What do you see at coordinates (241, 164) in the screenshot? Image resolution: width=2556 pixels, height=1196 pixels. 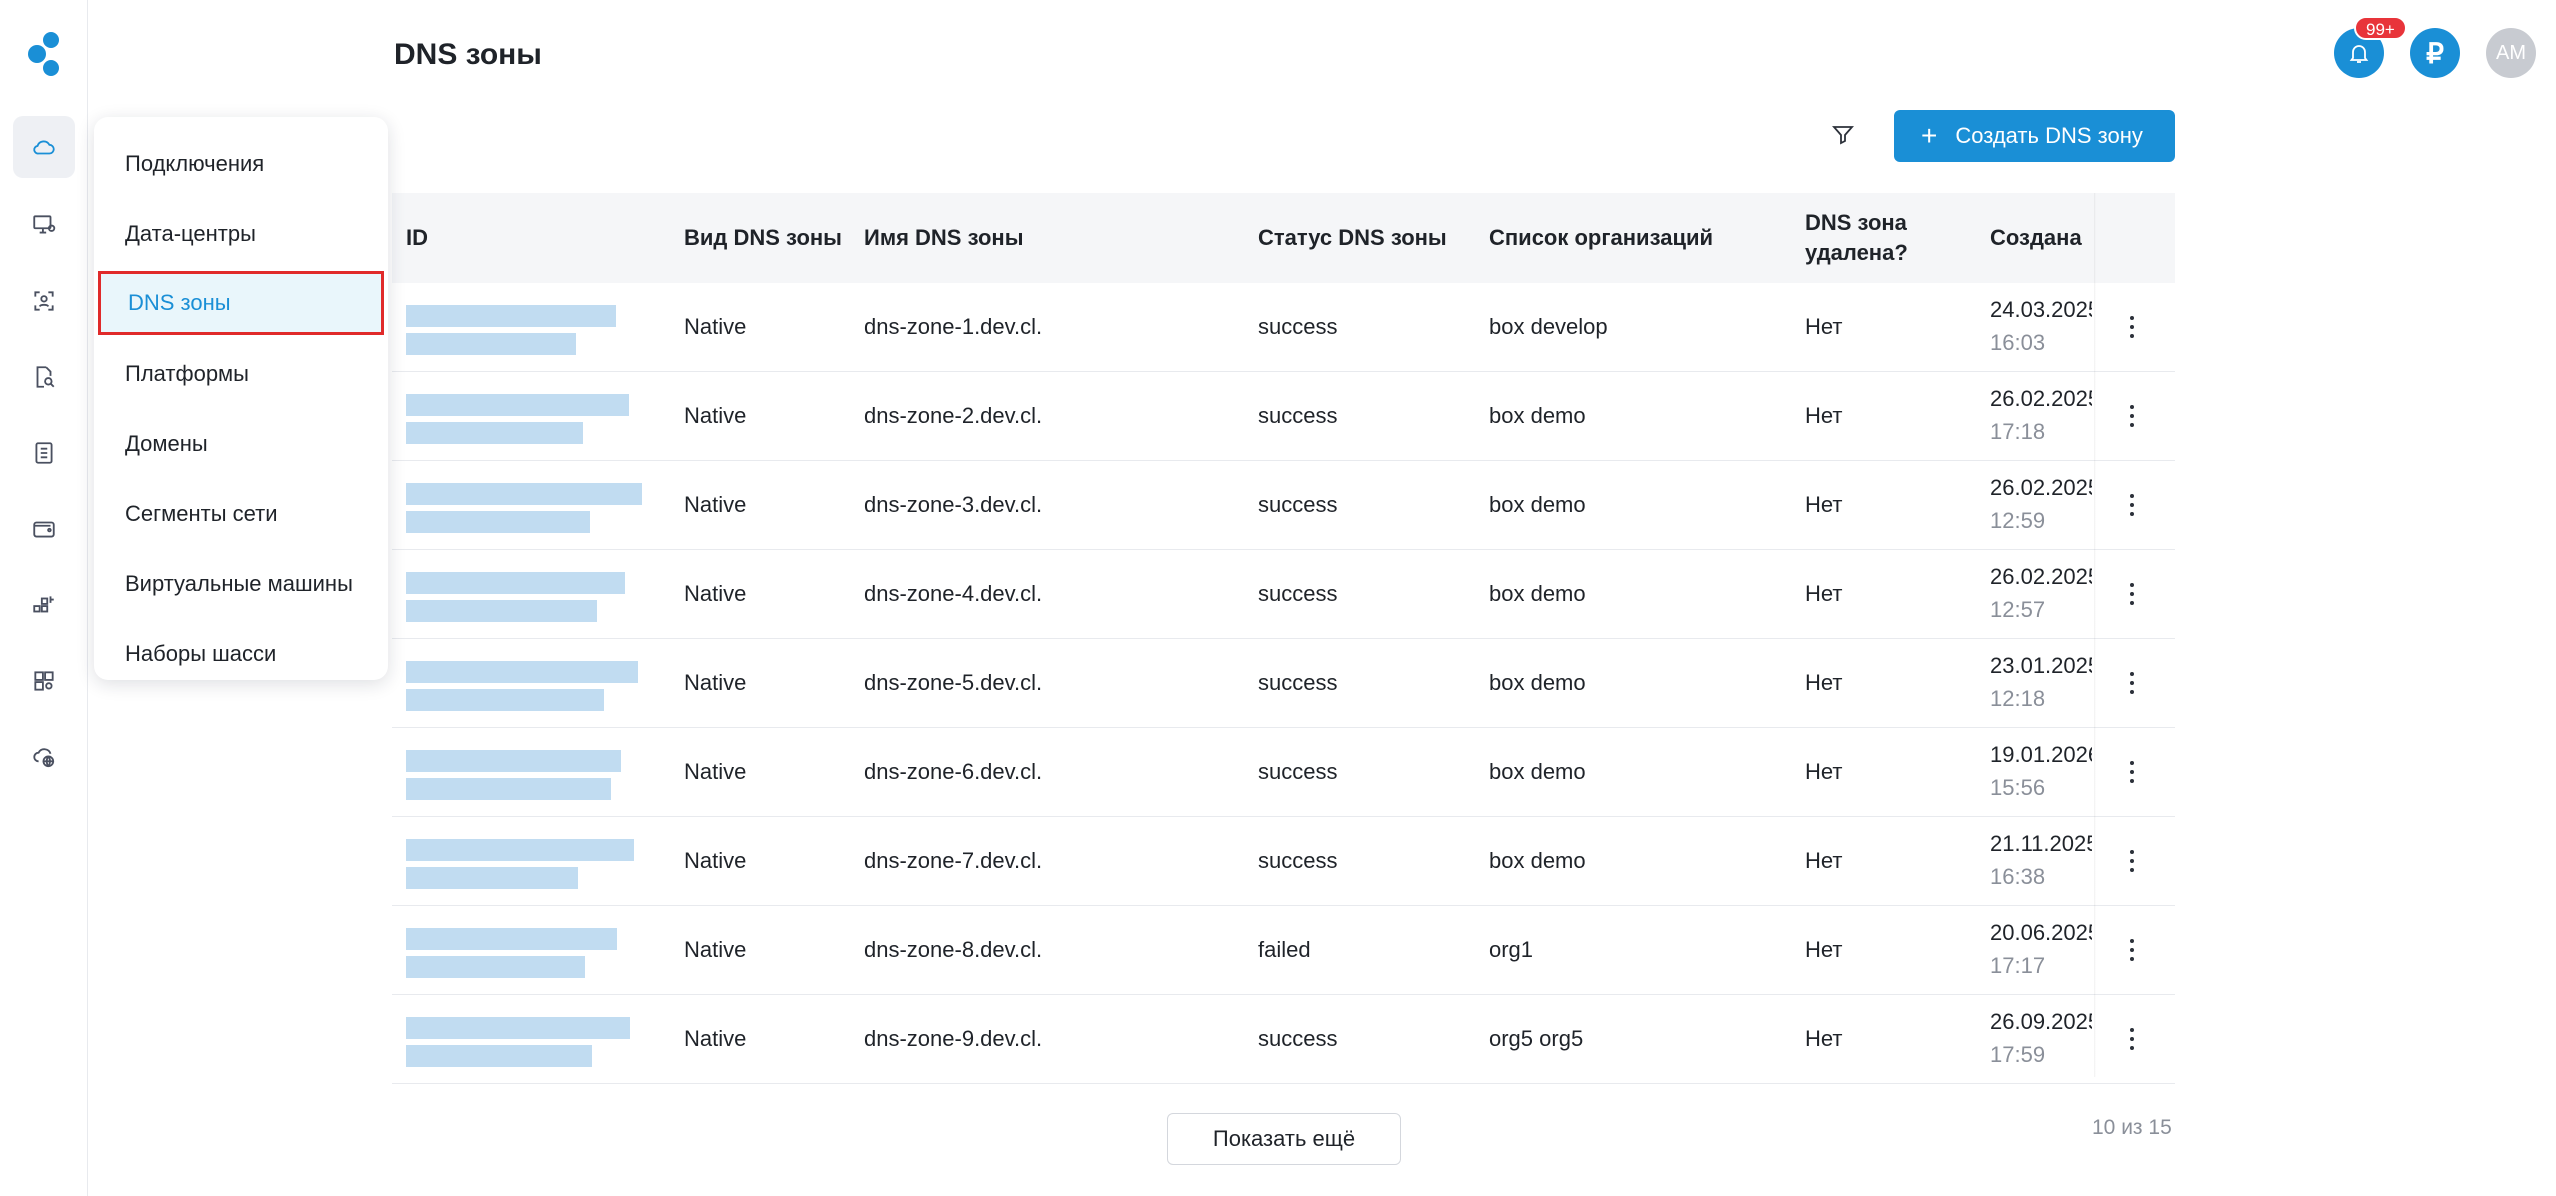 I see `menu-item-0: Подключения` at bounding box center [241, 164].